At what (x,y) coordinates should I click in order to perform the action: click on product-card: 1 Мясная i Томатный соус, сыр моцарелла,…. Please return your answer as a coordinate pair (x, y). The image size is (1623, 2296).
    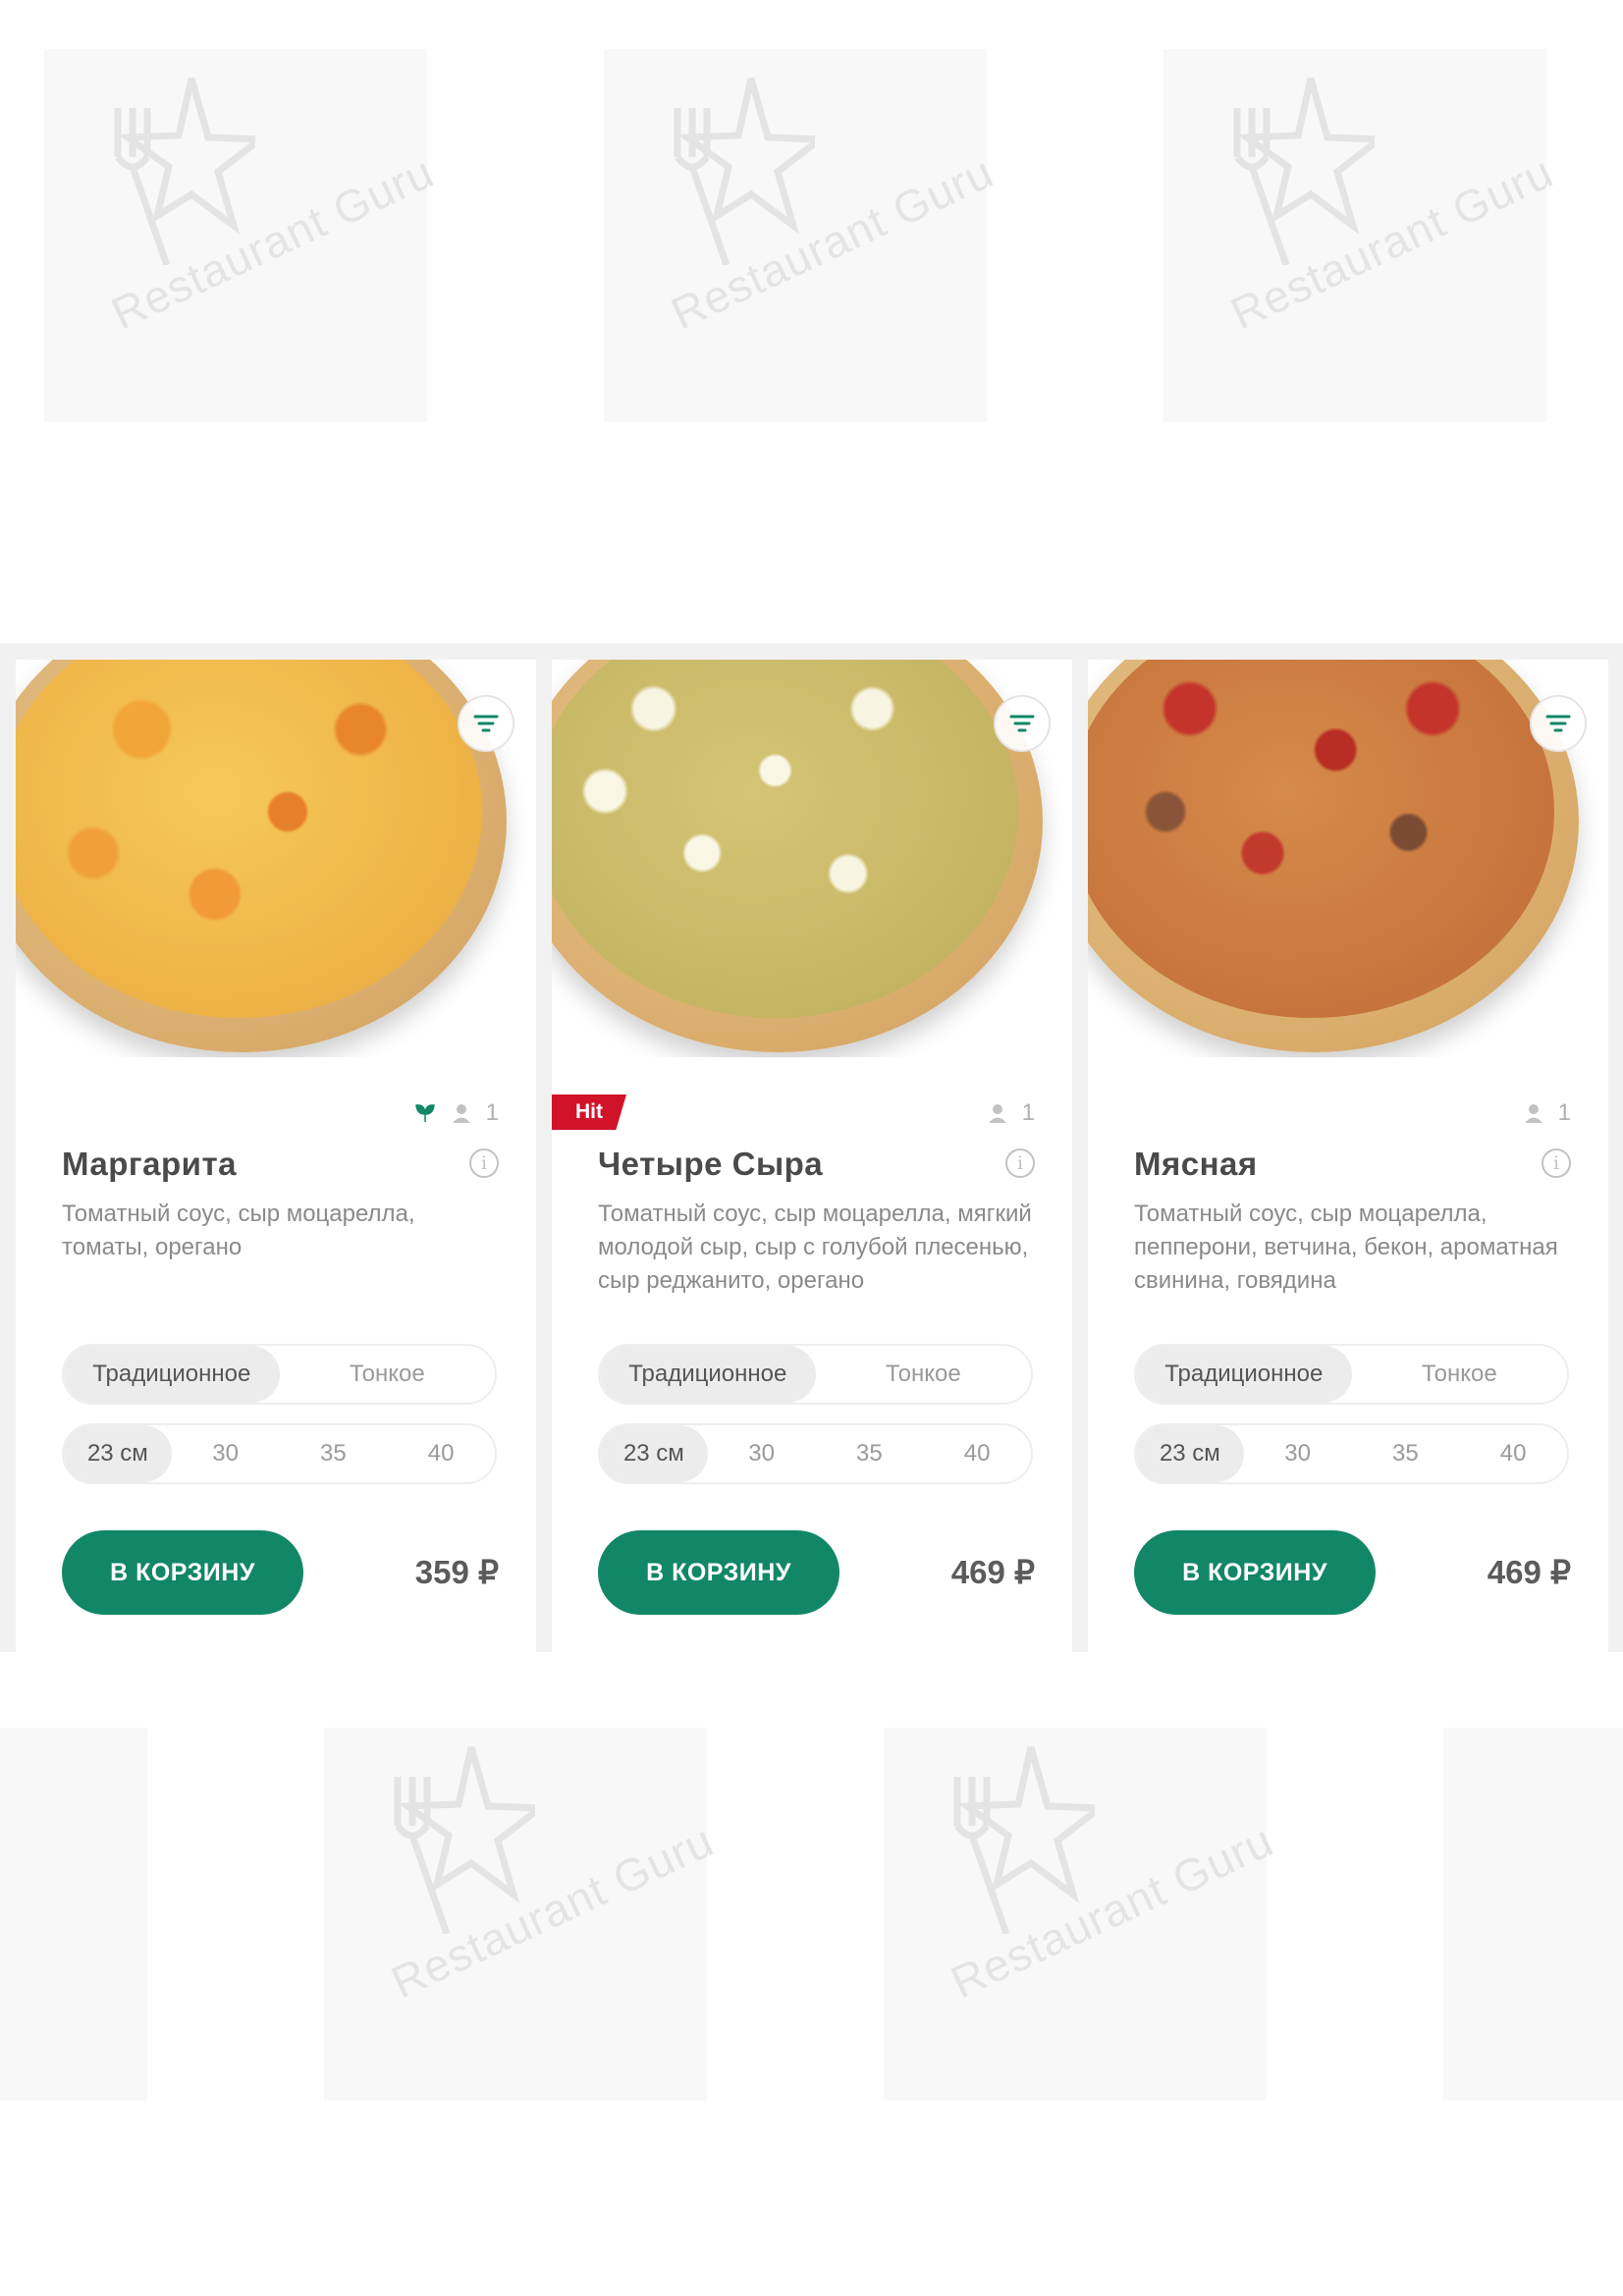
    Looking at the image, I should click on (1348, 1156).